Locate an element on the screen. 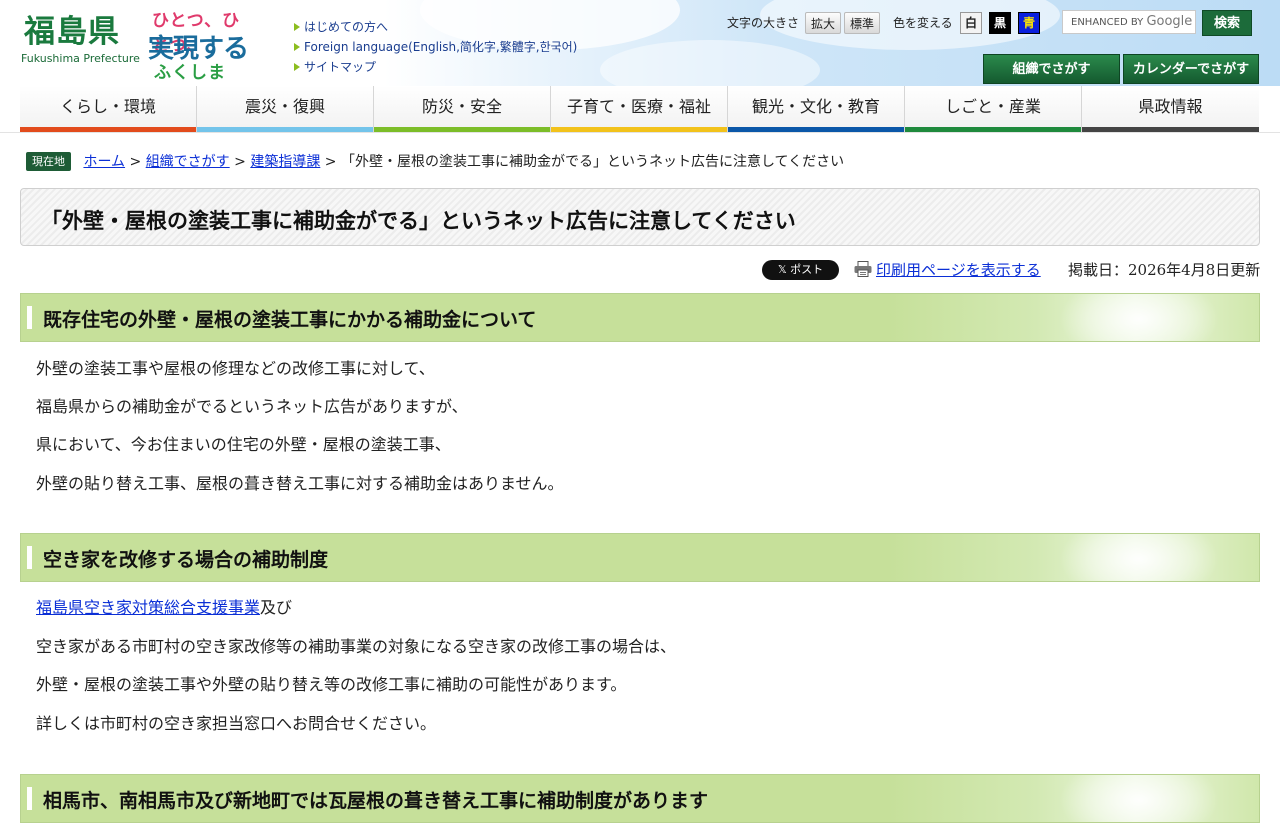 Image resolution: width=1280 pixels, height=823 pixels. font-standard-button: 標準 is located at coordinates (862, 23).